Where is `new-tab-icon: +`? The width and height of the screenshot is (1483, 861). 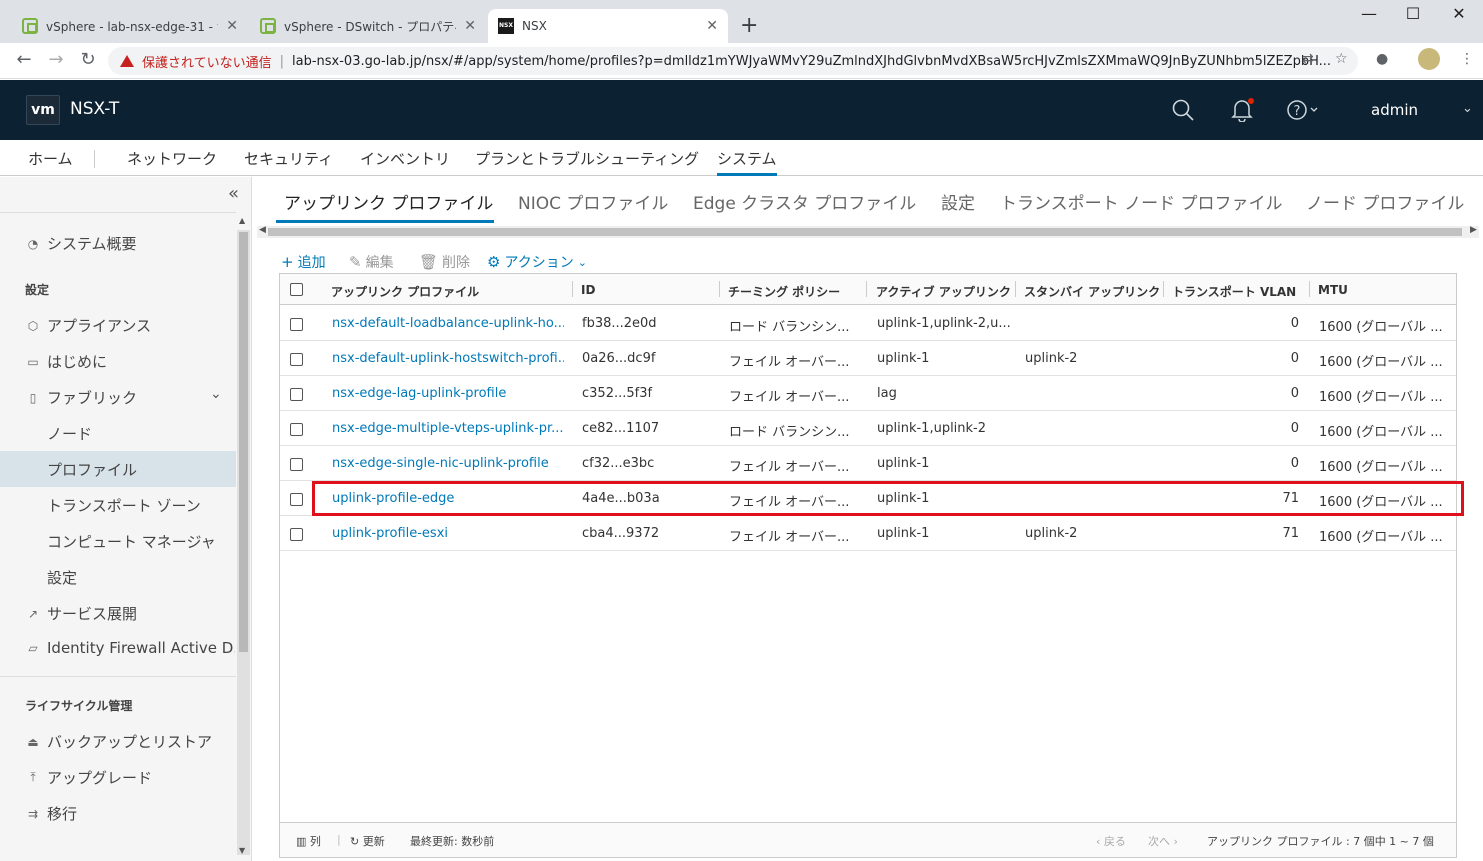 new-tab-icon: + is located at coordinates (749, 26).